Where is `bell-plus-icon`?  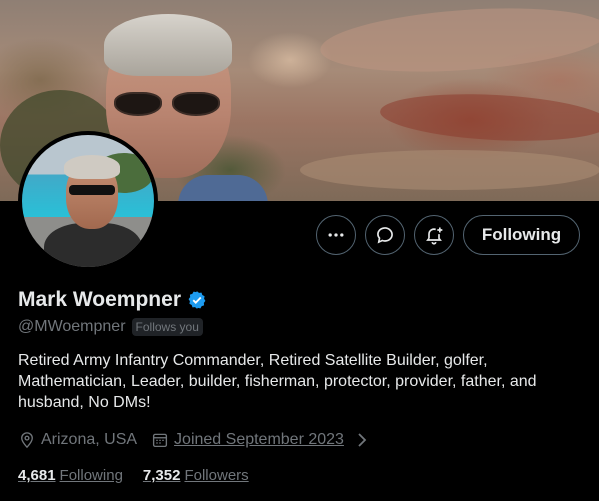
bell-plus-icon is located at coordinates (434, 236).